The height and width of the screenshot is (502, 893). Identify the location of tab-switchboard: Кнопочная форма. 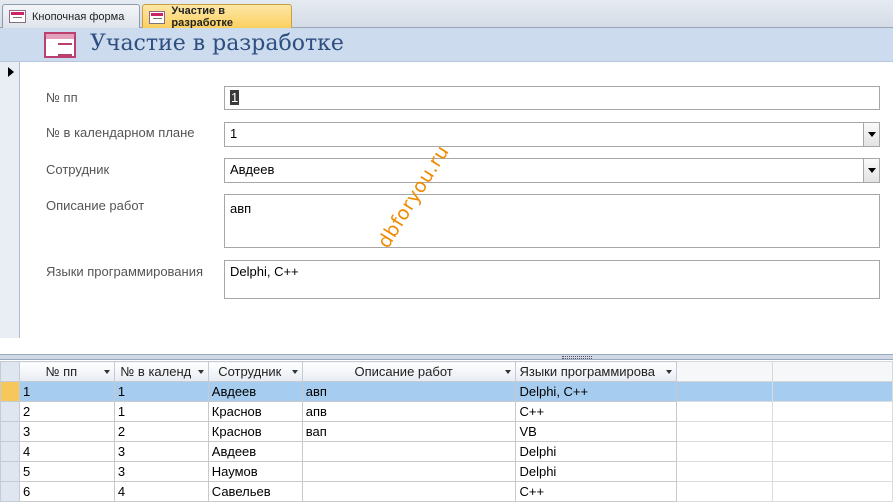
(71, 16).